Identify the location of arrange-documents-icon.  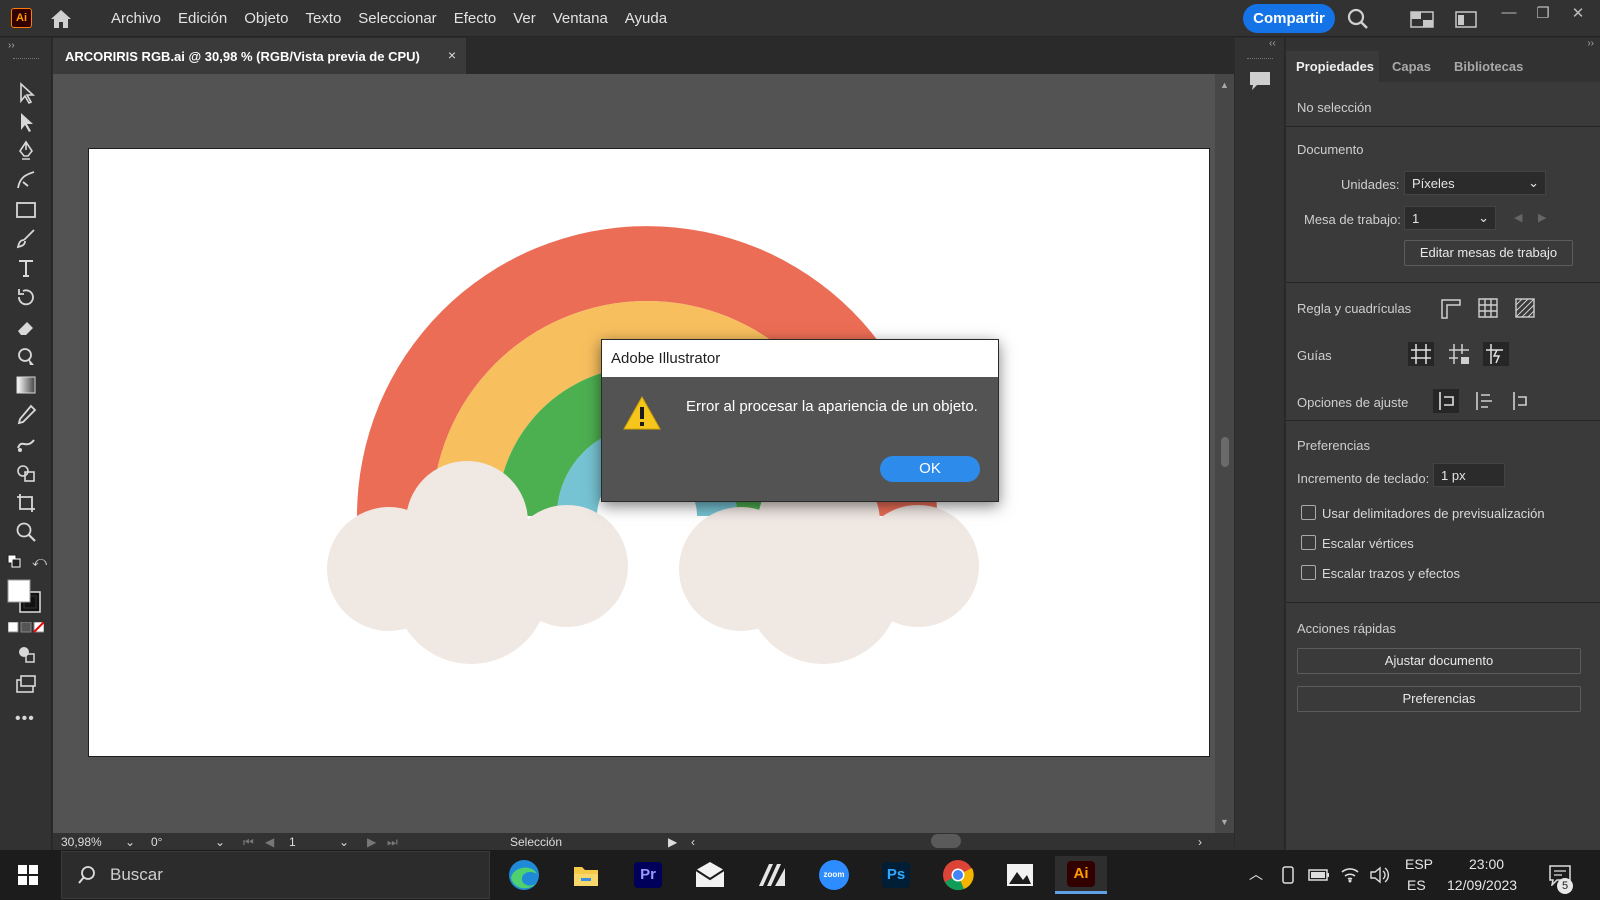
(1466, 19).